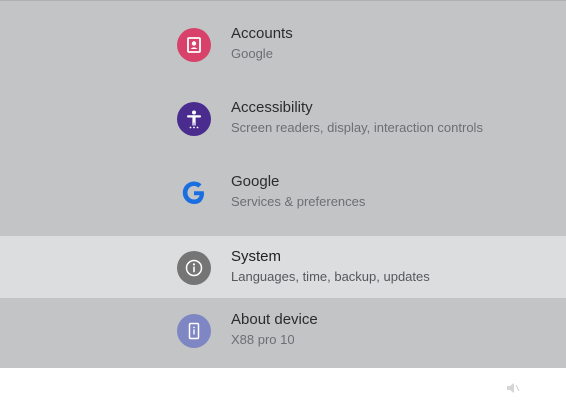 This screenshot has width=566, height=408. Describe the element at coordinates (256, 256) in the screenshot. I see `settings-item-title: System` at that location.